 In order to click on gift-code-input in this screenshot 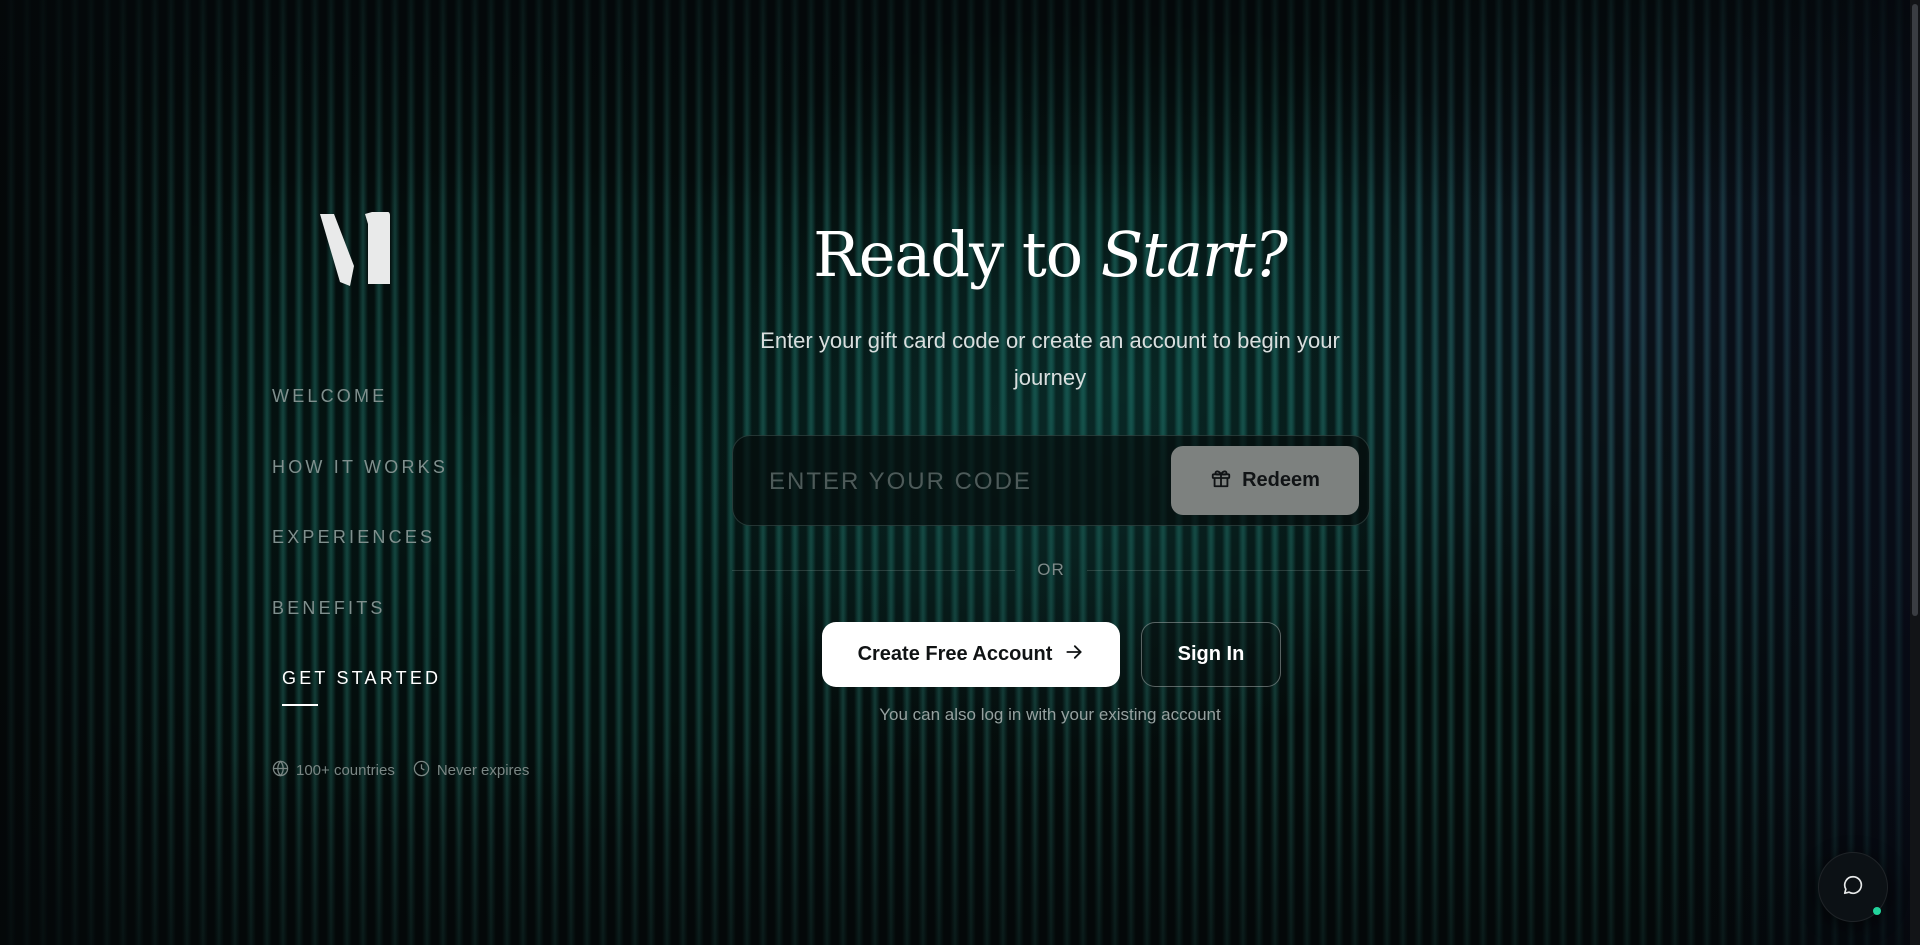, I will do `click(969, 482)`.